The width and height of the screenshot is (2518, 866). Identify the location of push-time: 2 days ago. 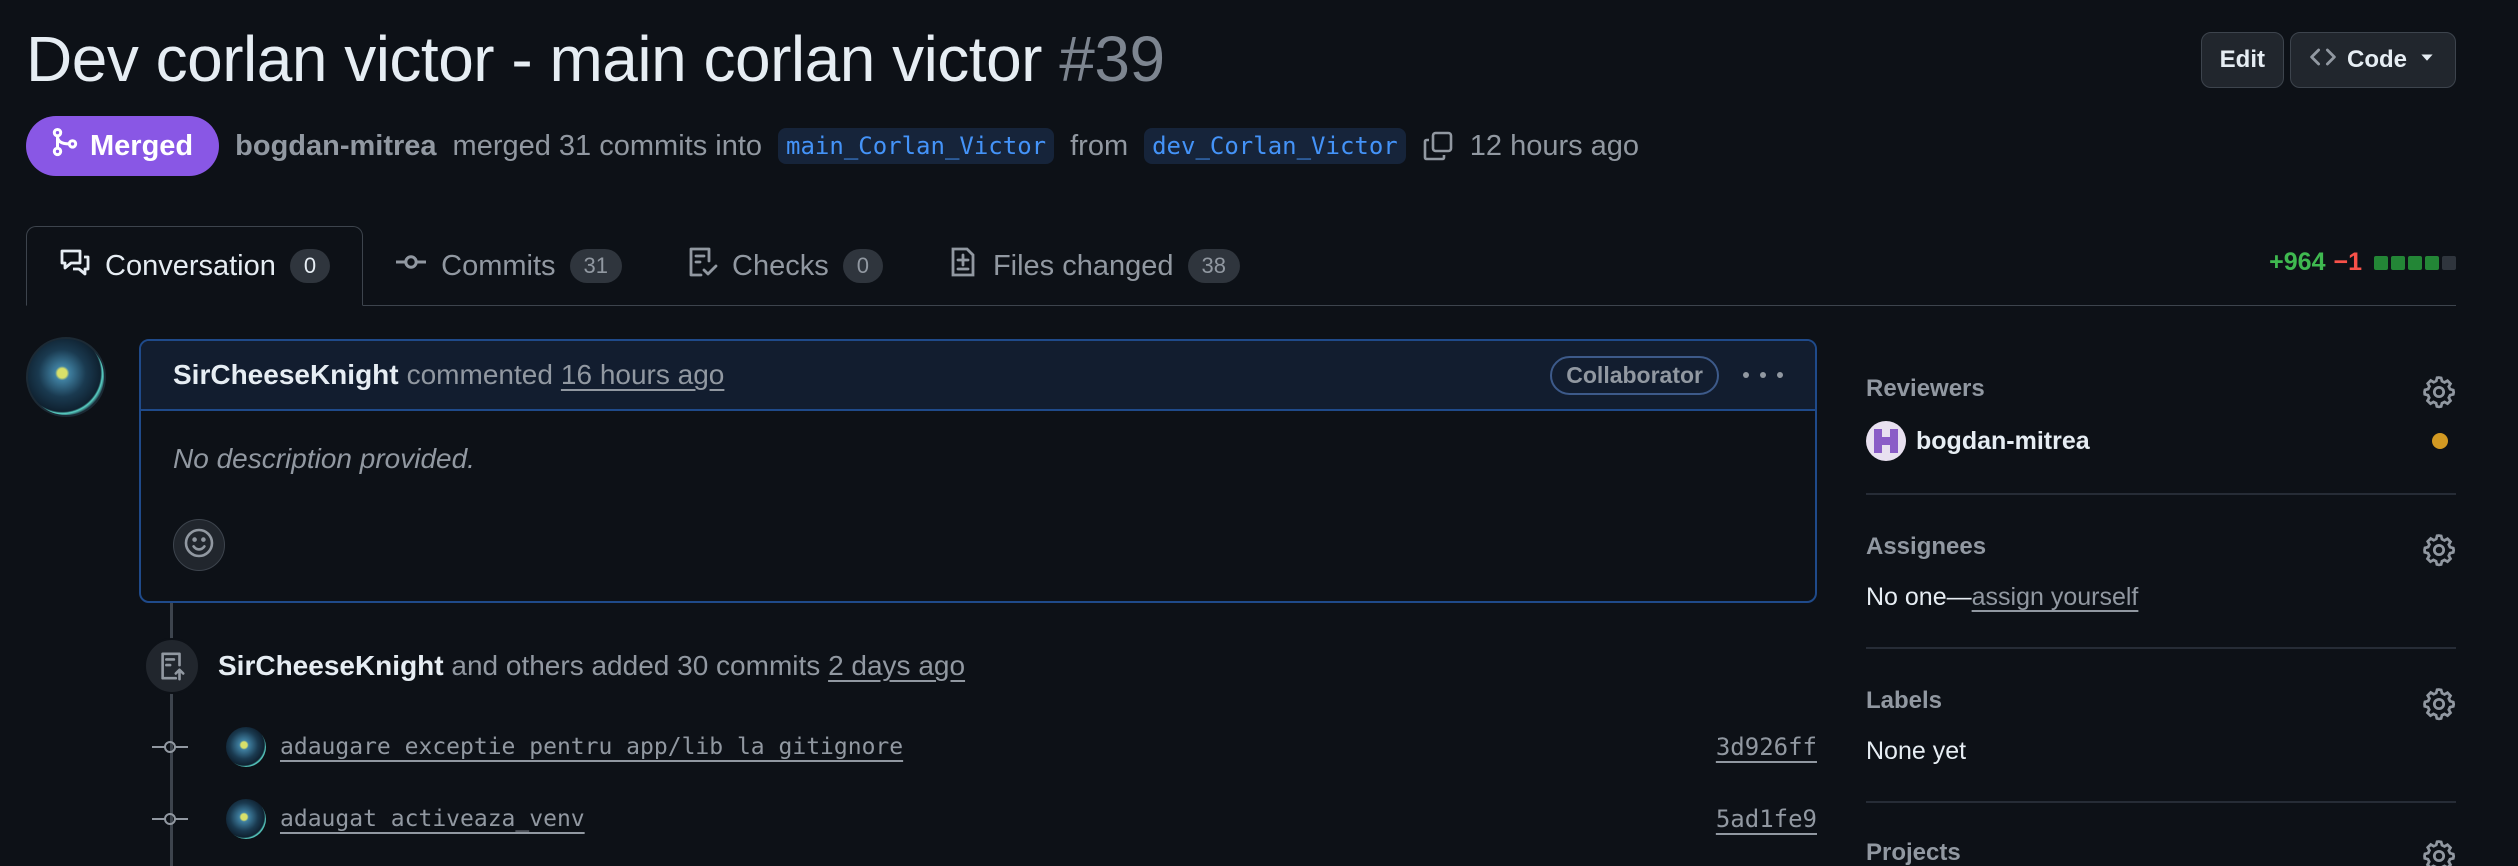
(896, 665).